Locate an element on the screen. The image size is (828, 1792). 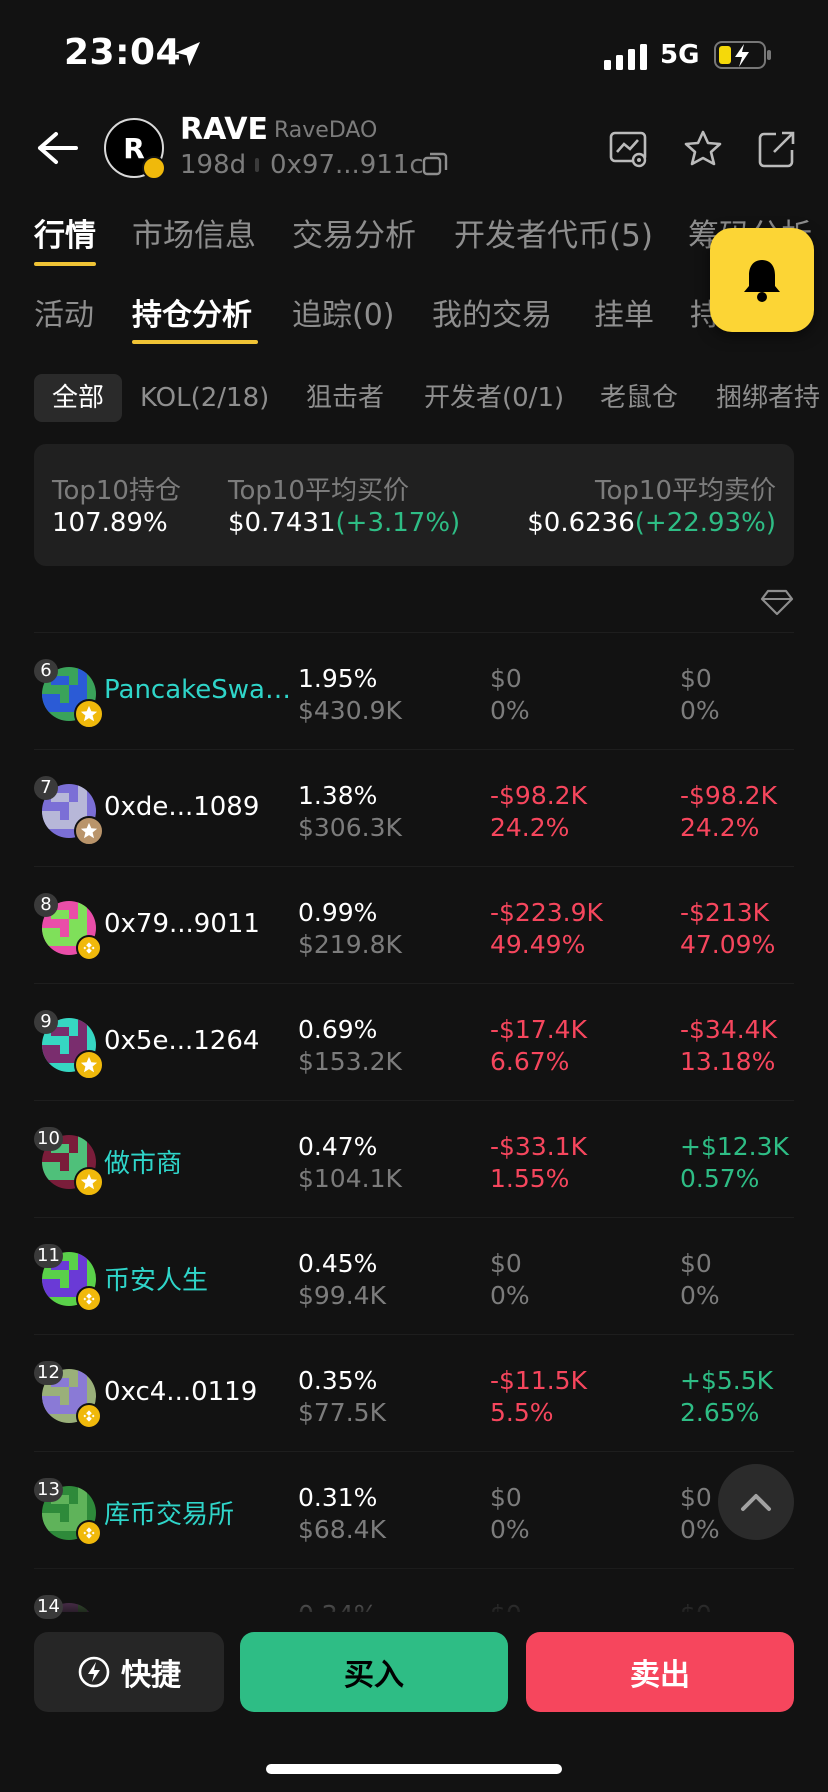
pnl-percent: 24.2% is located at coordinates (720, 827).